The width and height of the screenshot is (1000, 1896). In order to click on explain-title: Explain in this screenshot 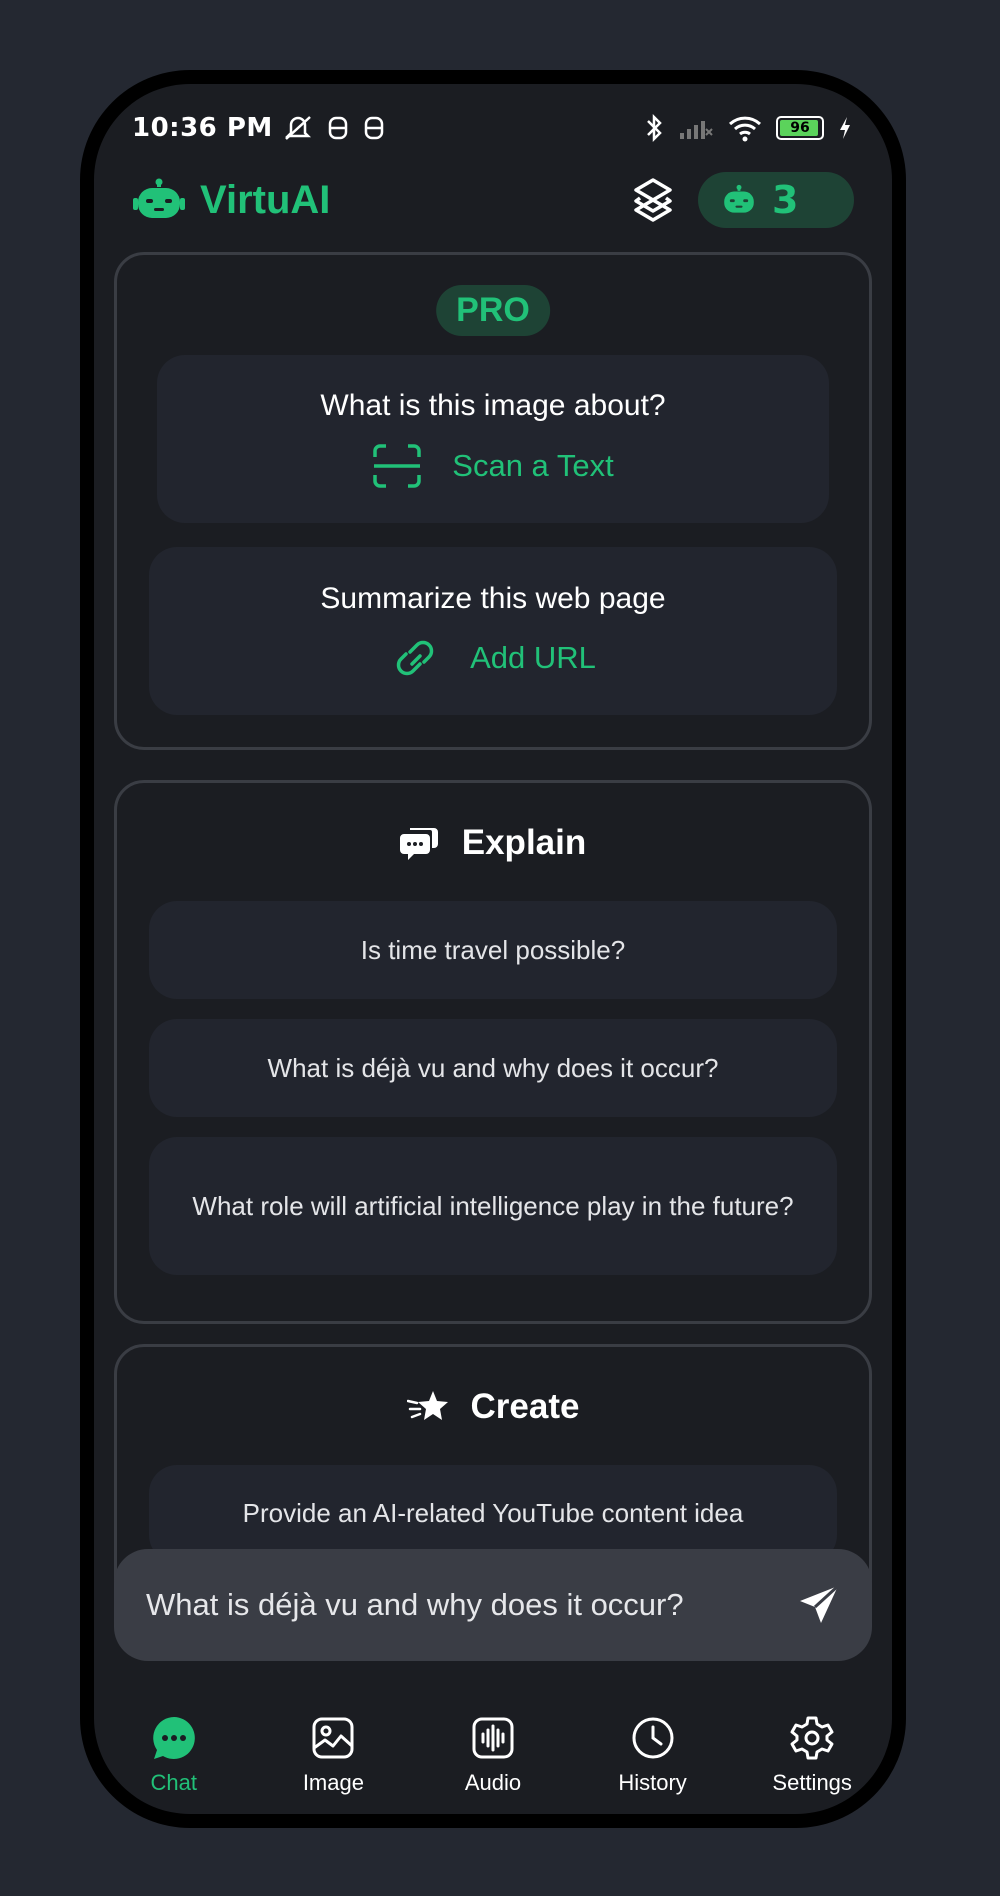, I will do `click(524, 842)`.